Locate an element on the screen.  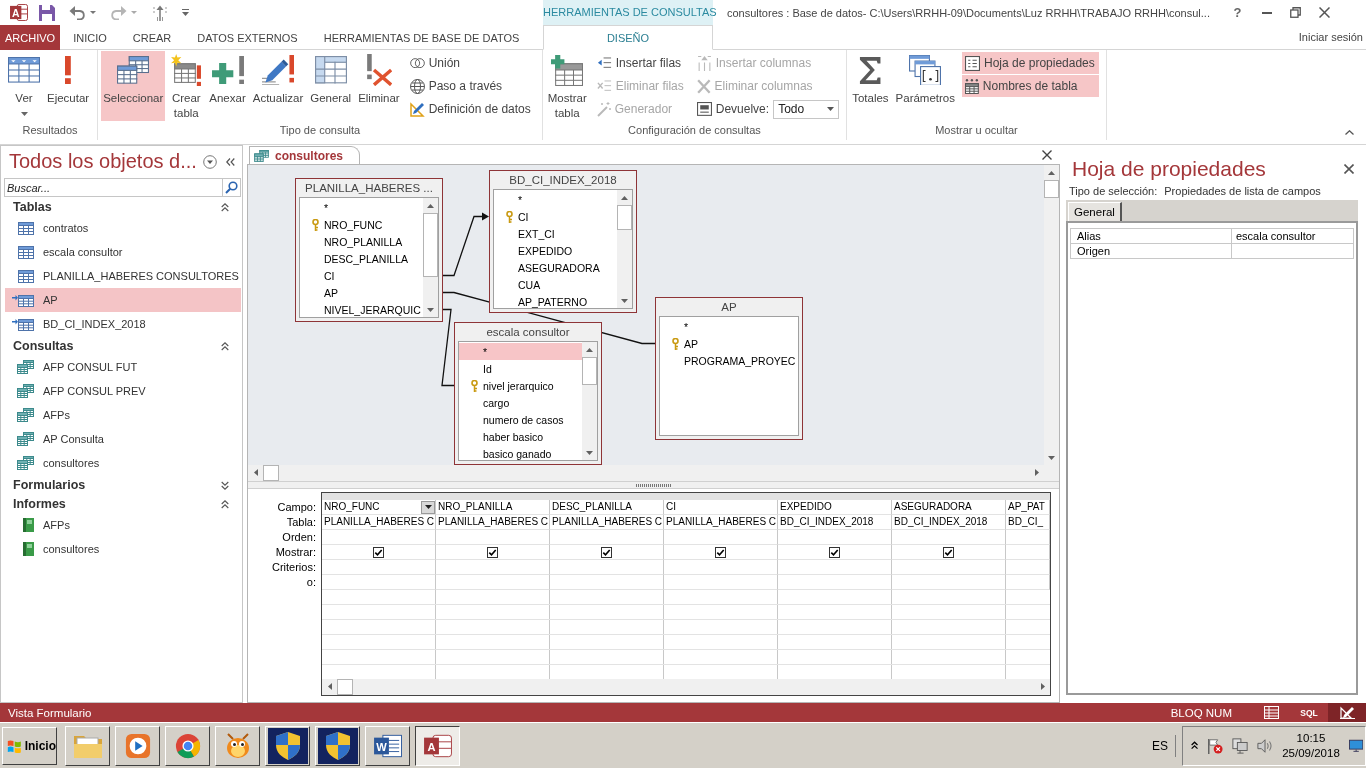
field-list: BD_CI_INDEX_2018 * CI EXT_CI EXPEDIDO ASEGURADORA CUA AP_PATERNO is located at coordinates (563, 241).